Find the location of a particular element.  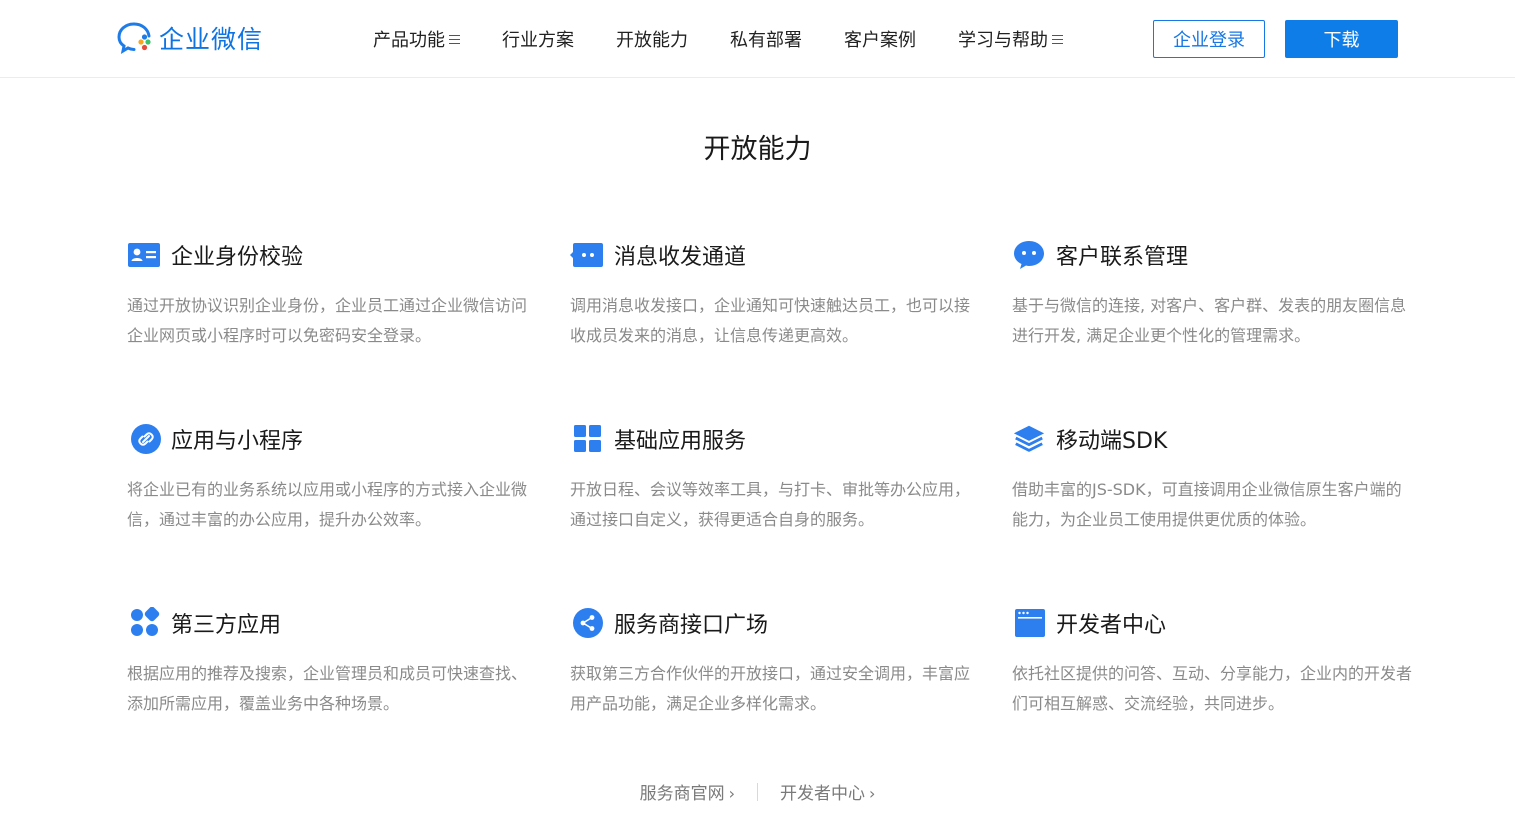

link-label: 开发者中心 is located at coordinates (822, 794).